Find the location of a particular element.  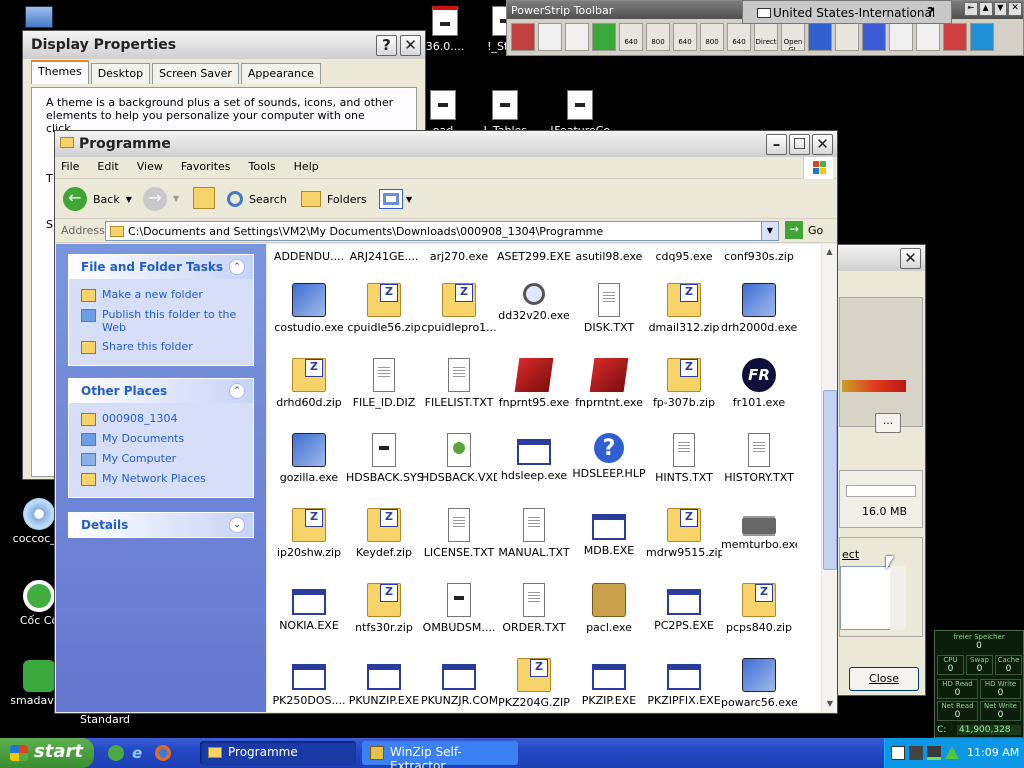

task-link: My Computer is located at coordinates (161, 459).